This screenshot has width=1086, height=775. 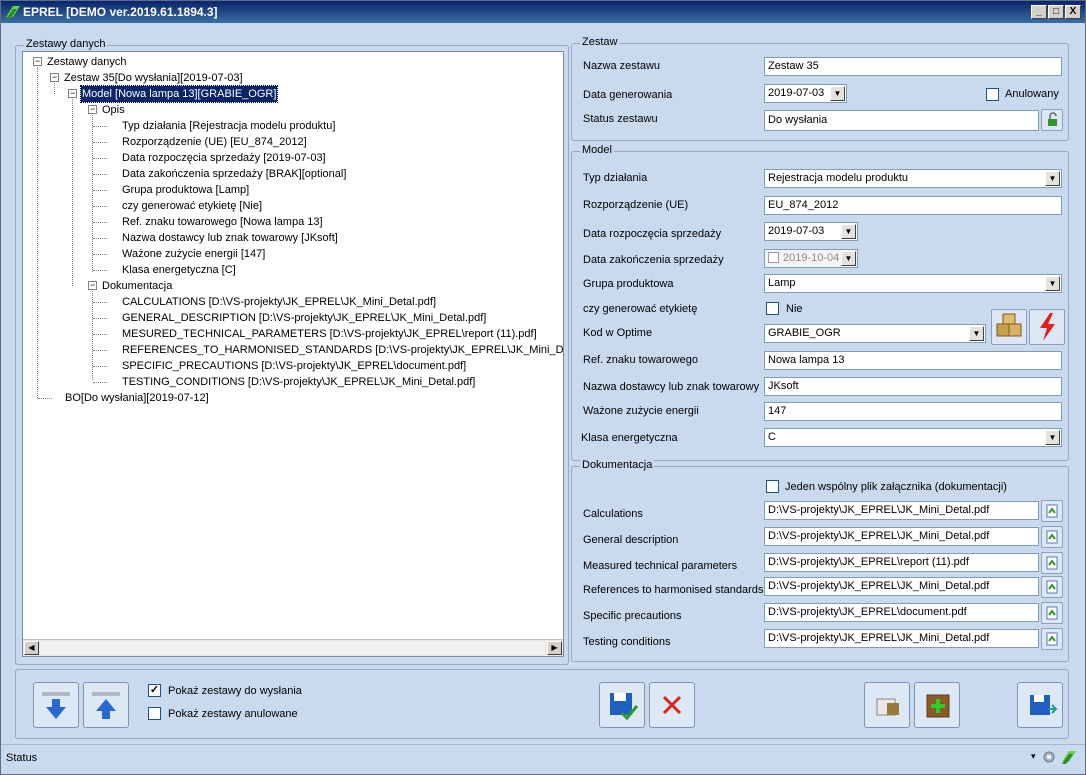 What do you see at coordinates (214, 142) in the screenshot?
I see `tree-leaf-opis: Rozporządzenie (UE) [EU_874_2012]` at bounding box center [214, 142].